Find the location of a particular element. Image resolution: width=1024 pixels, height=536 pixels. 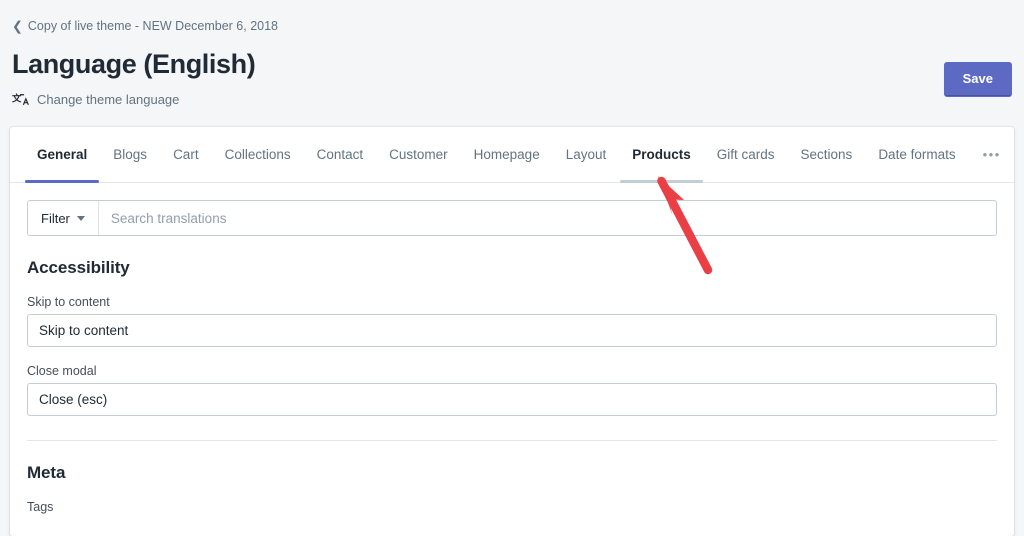

tab-collections: Collections is located at coordinates (258, 154).